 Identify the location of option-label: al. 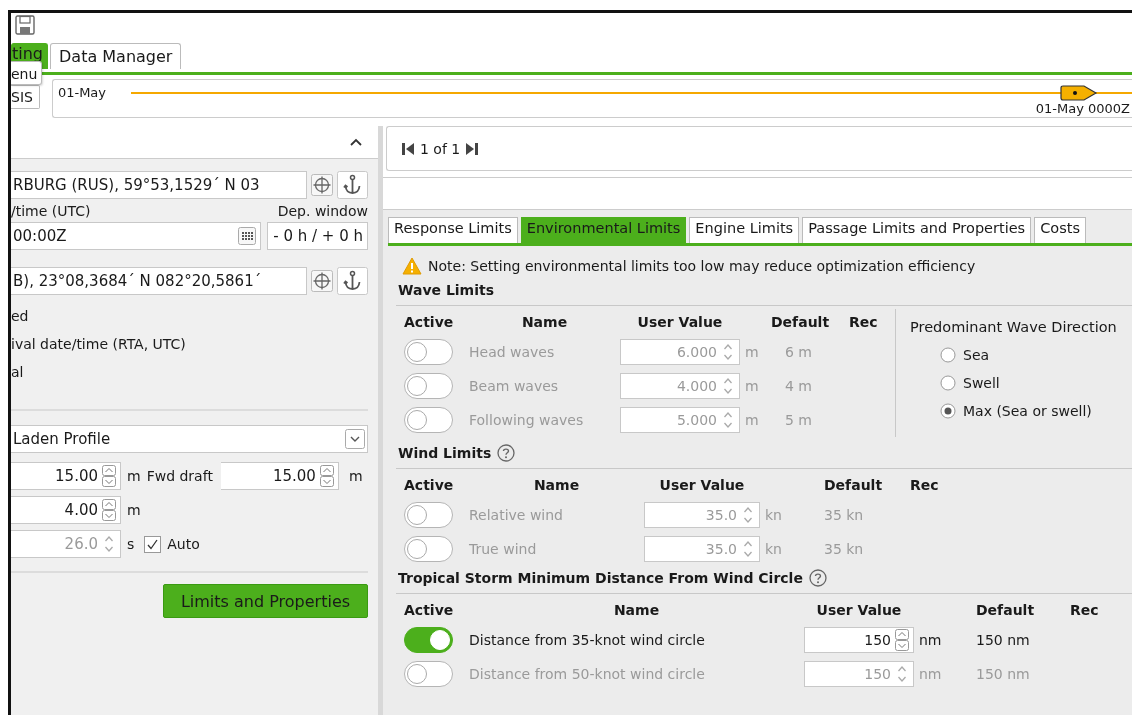
(18, 372).